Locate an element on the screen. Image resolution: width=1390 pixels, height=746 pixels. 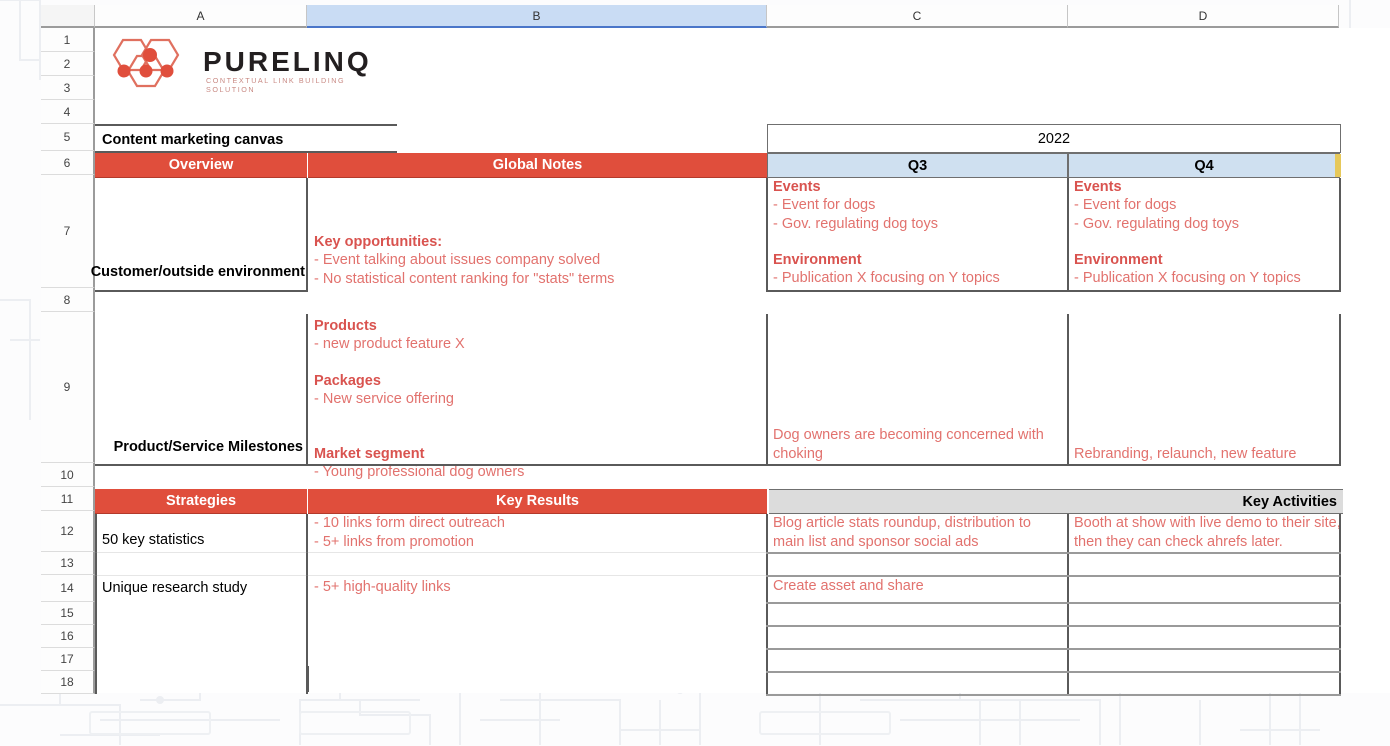
header-overview-label: Overview is located at coordinates (201, 165).